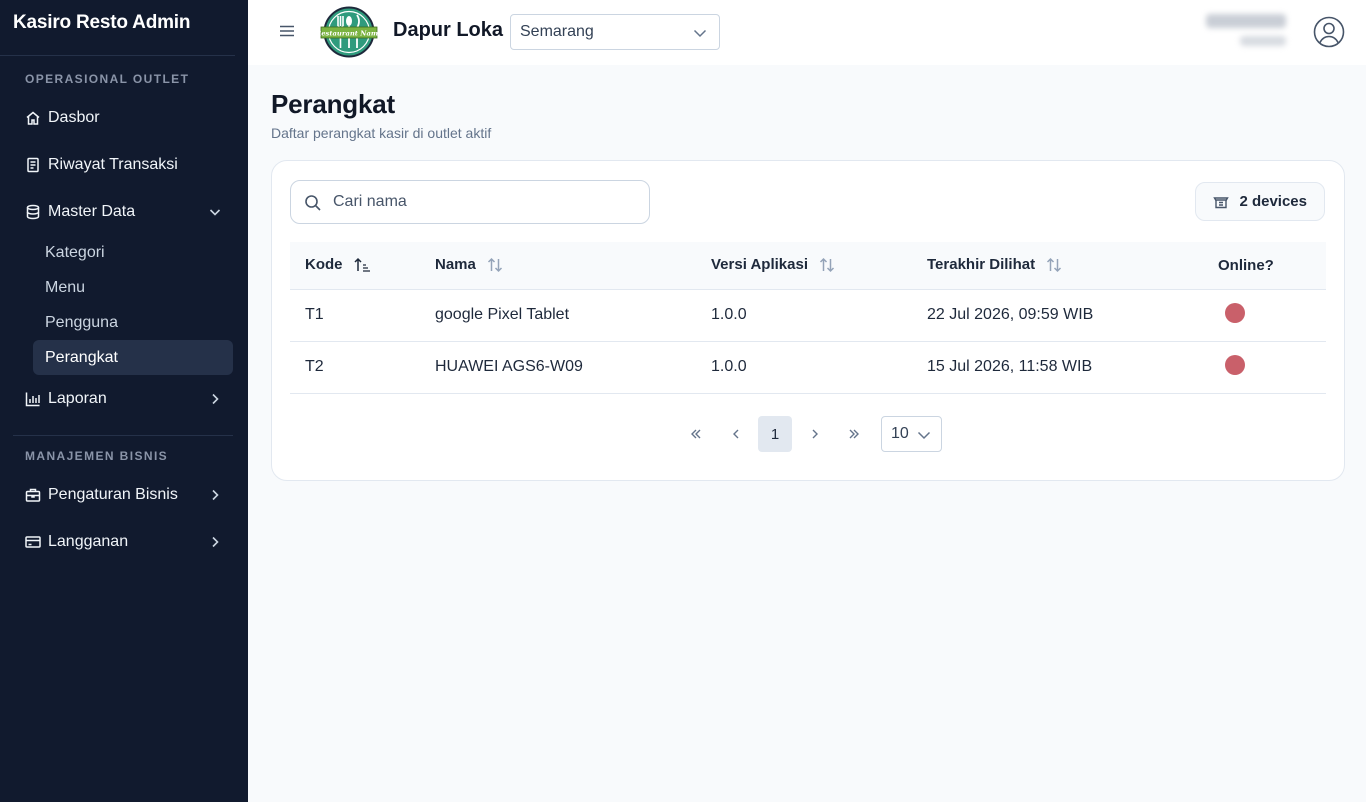 The width and height of the screenshot is (1366, 802). Describe the element at coordinates (775, 434) in the screenshot. I see `page-button-current: 1` at that location.